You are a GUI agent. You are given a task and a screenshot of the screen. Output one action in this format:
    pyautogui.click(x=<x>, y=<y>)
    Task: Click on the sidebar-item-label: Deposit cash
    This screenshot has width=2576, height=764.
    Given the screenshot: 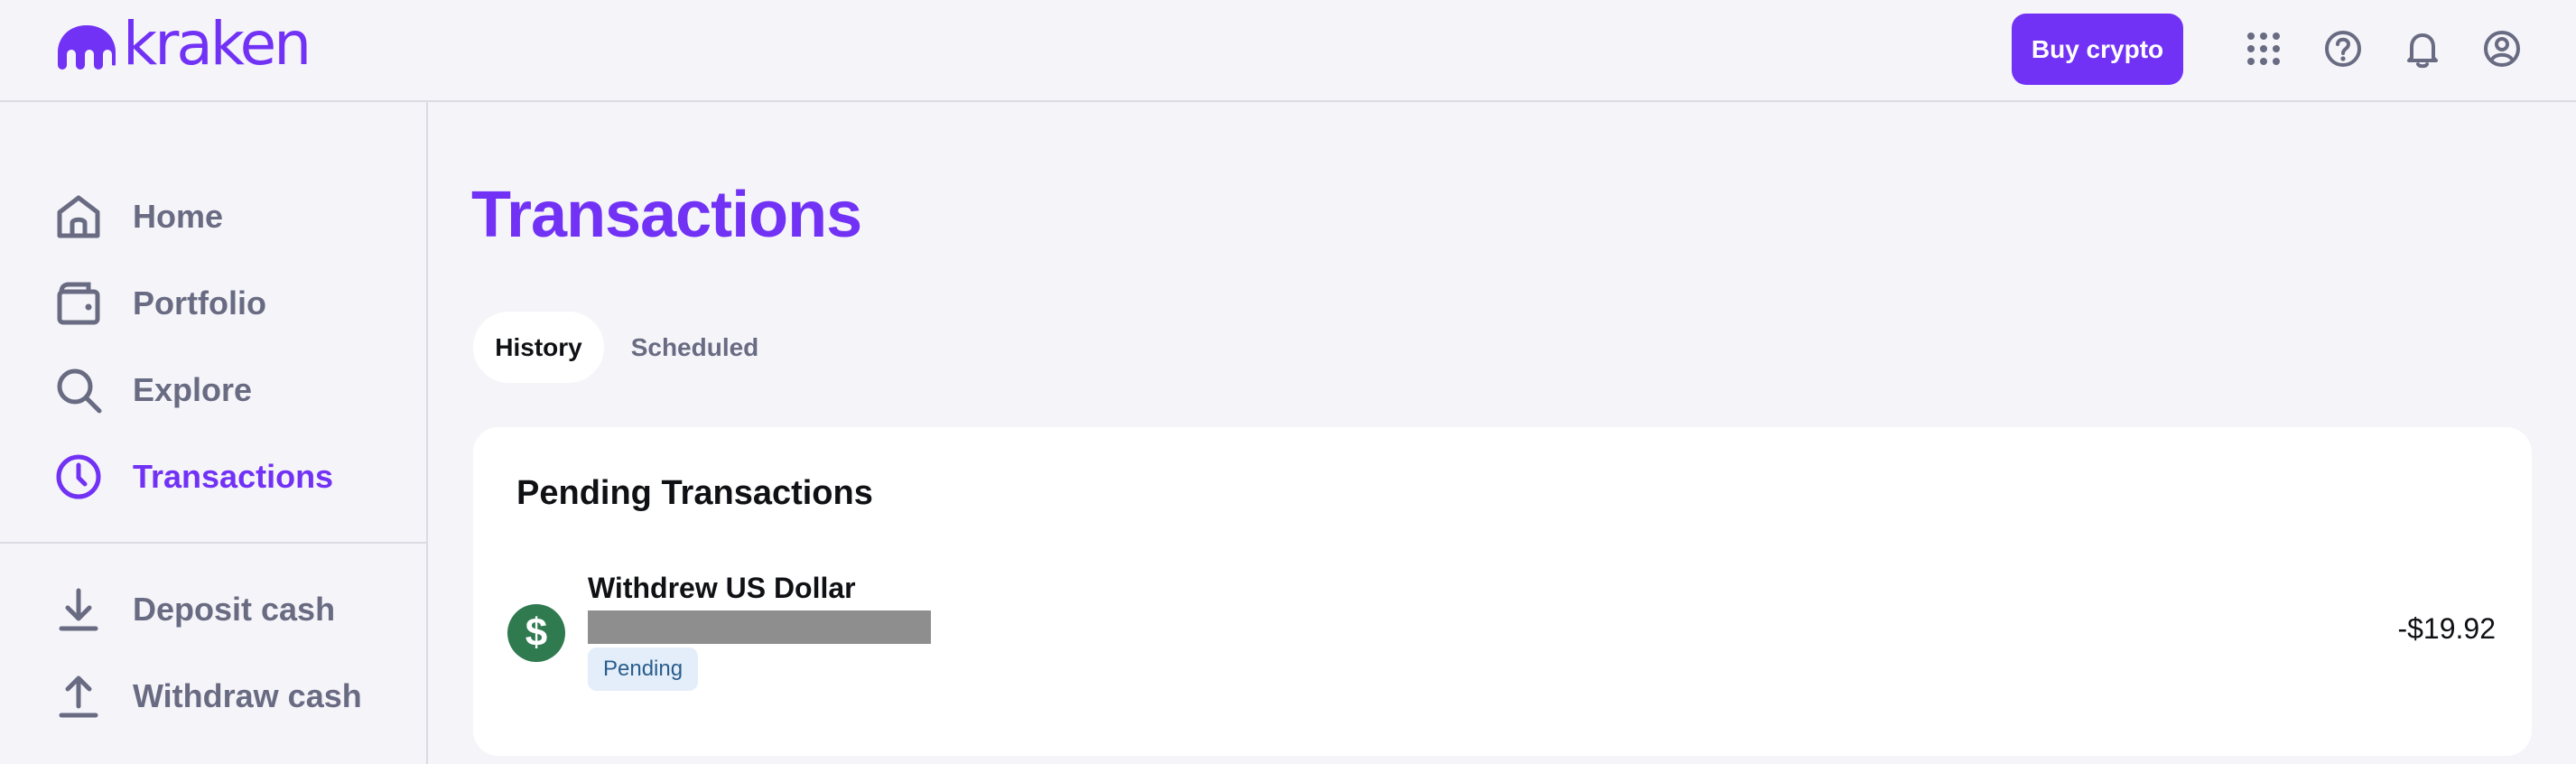 What is the action you would take?
    pyautogui.click(x=234, y=609)
    